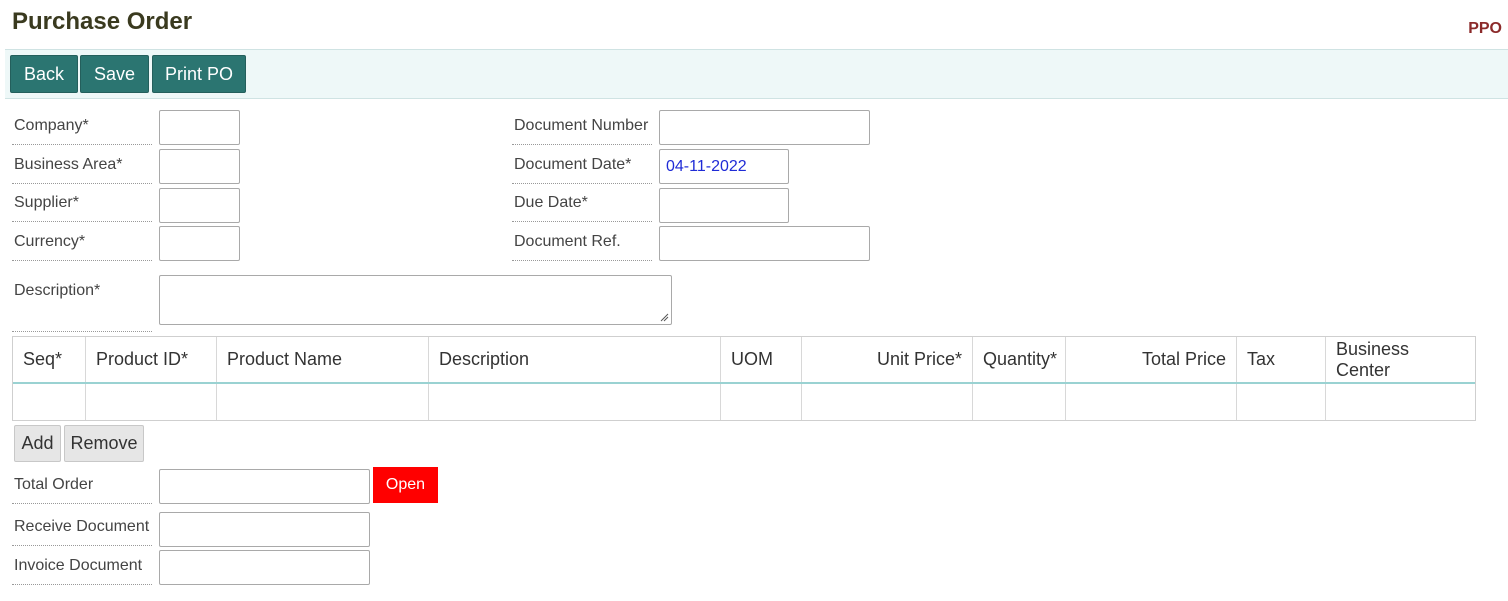 The width and height of the screenshot is (1508, 601). What do you see at coordinates (405, 485) in the screenshot?
I see `status-badge: Open` at bounding box center [405, 485].